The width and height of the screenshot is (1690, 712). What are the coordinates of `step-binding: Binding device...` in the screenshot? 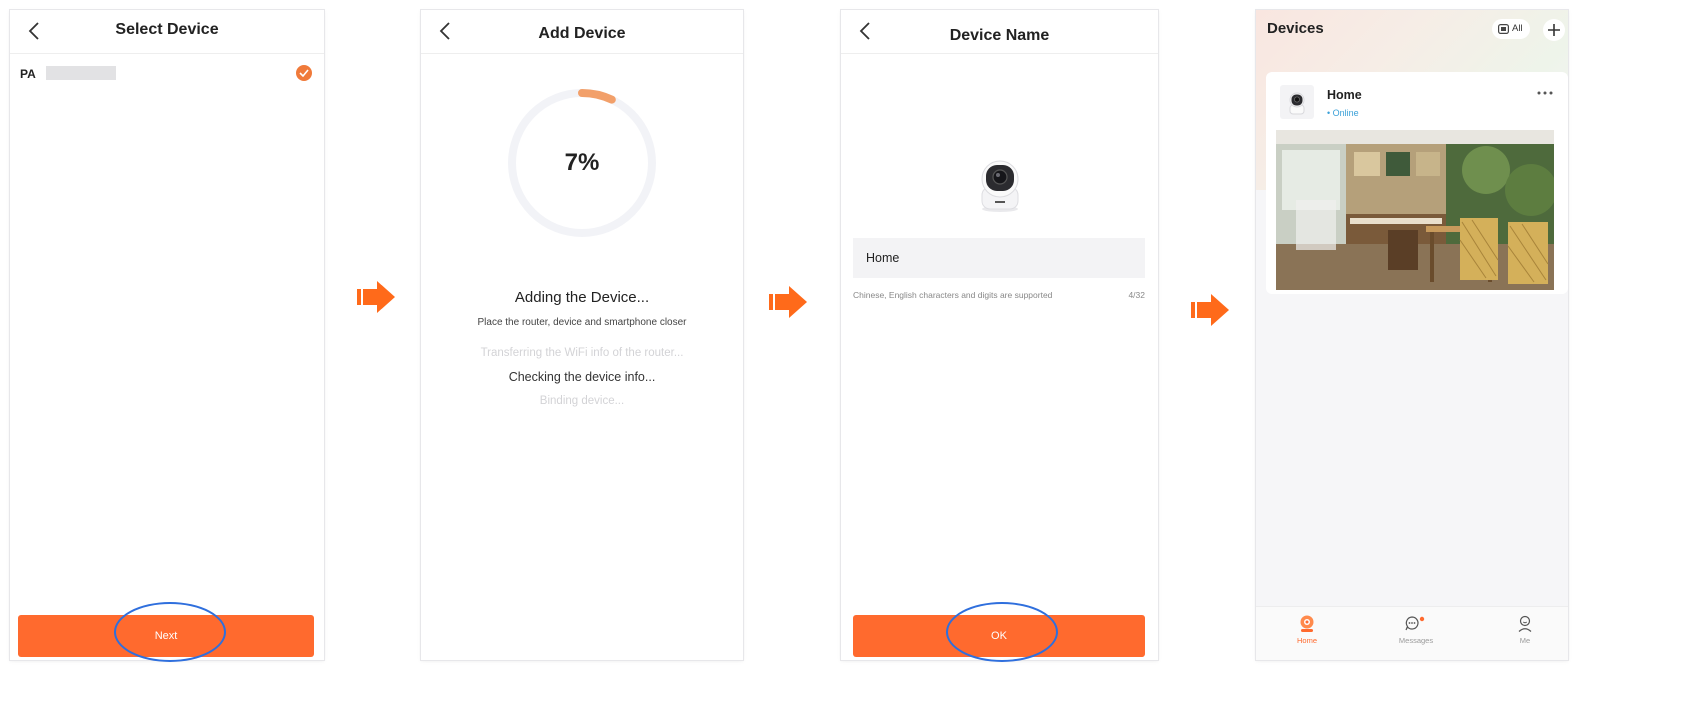 It's located at (582, 401).